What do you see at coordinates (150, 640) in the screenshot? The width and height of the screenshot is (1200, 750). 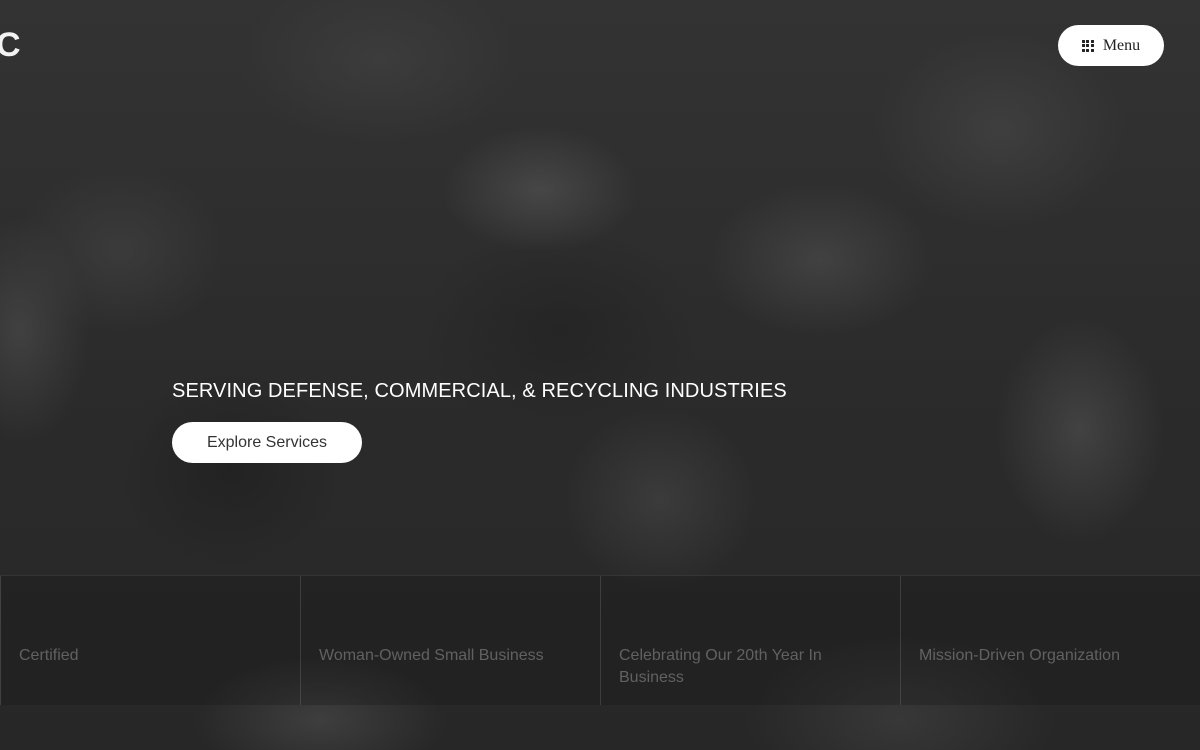 I see `feature-card-certified: Certified` at bounding box center [150, 640].